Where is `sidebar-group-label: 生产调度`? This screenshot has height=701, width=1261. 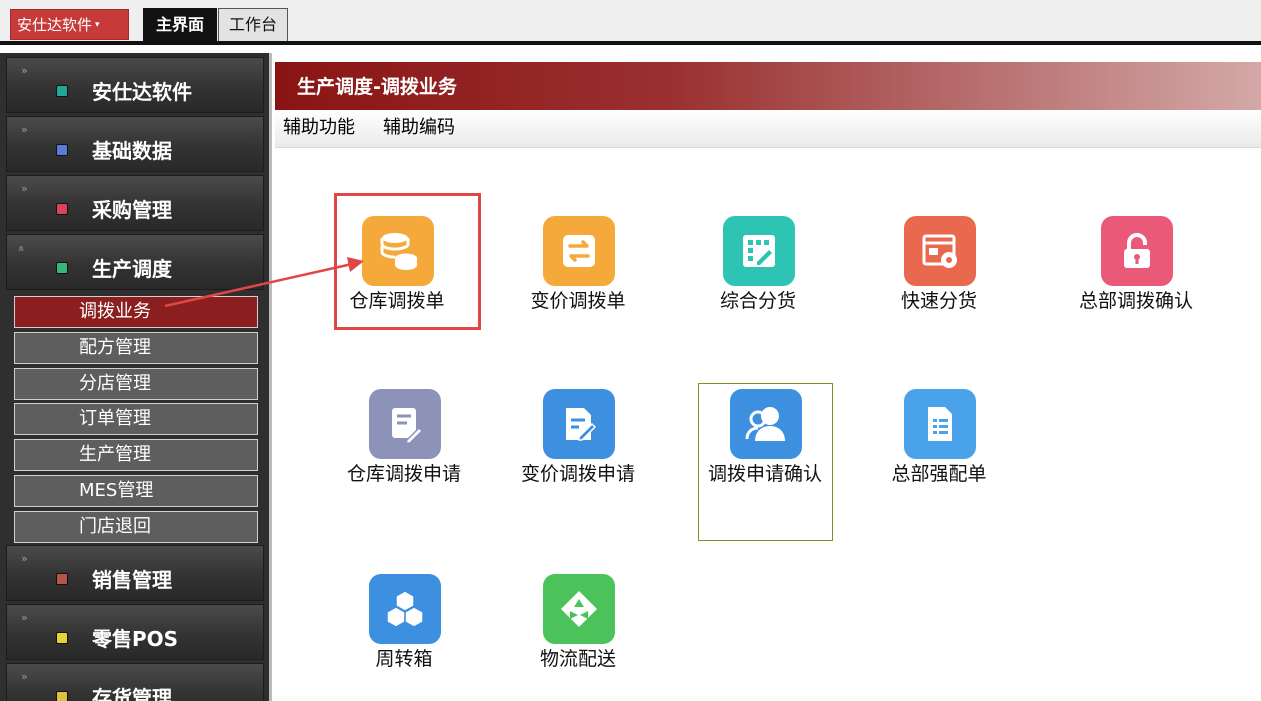
sidebar-group-label: 生产调度 is located at coordinates (132, 269).